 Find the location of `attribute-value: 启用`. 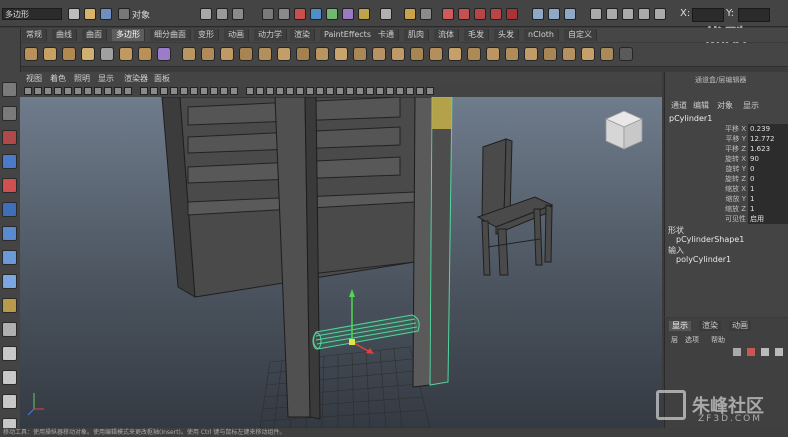

attribute-value: 启用 is located at coordinates (768, 219).